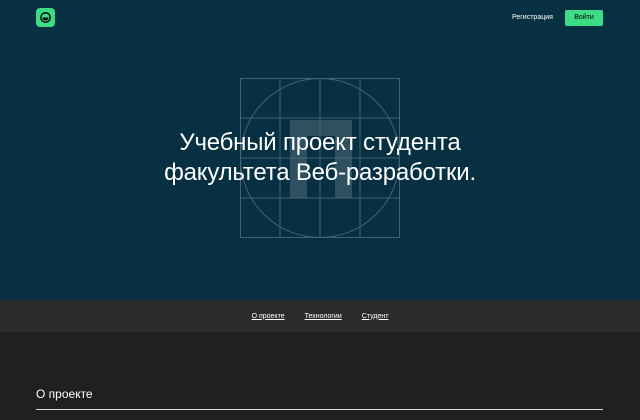 This screenshot has height=420, width=640. What do you see at coordinates (584, 18) in the screenshot?
I see `login-button: Войти` at bounding box center [584, 18].